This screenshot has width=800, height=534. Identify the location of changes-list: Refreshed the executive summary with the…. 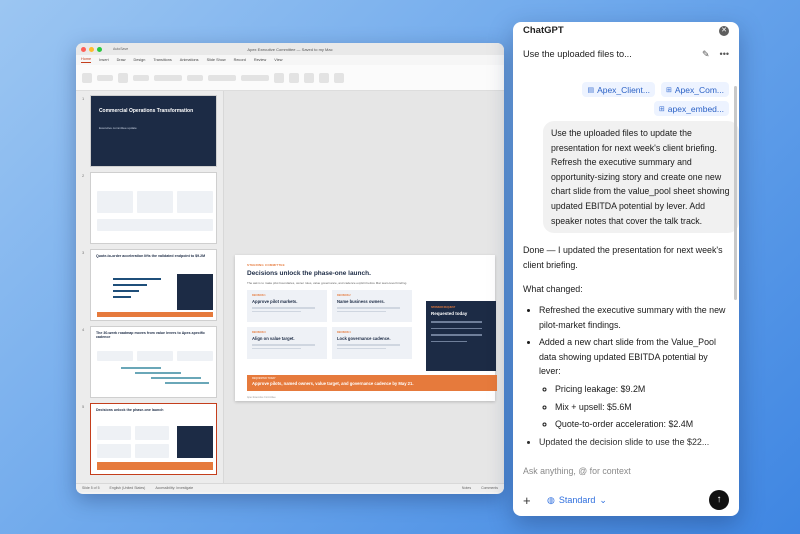
(626, 376).